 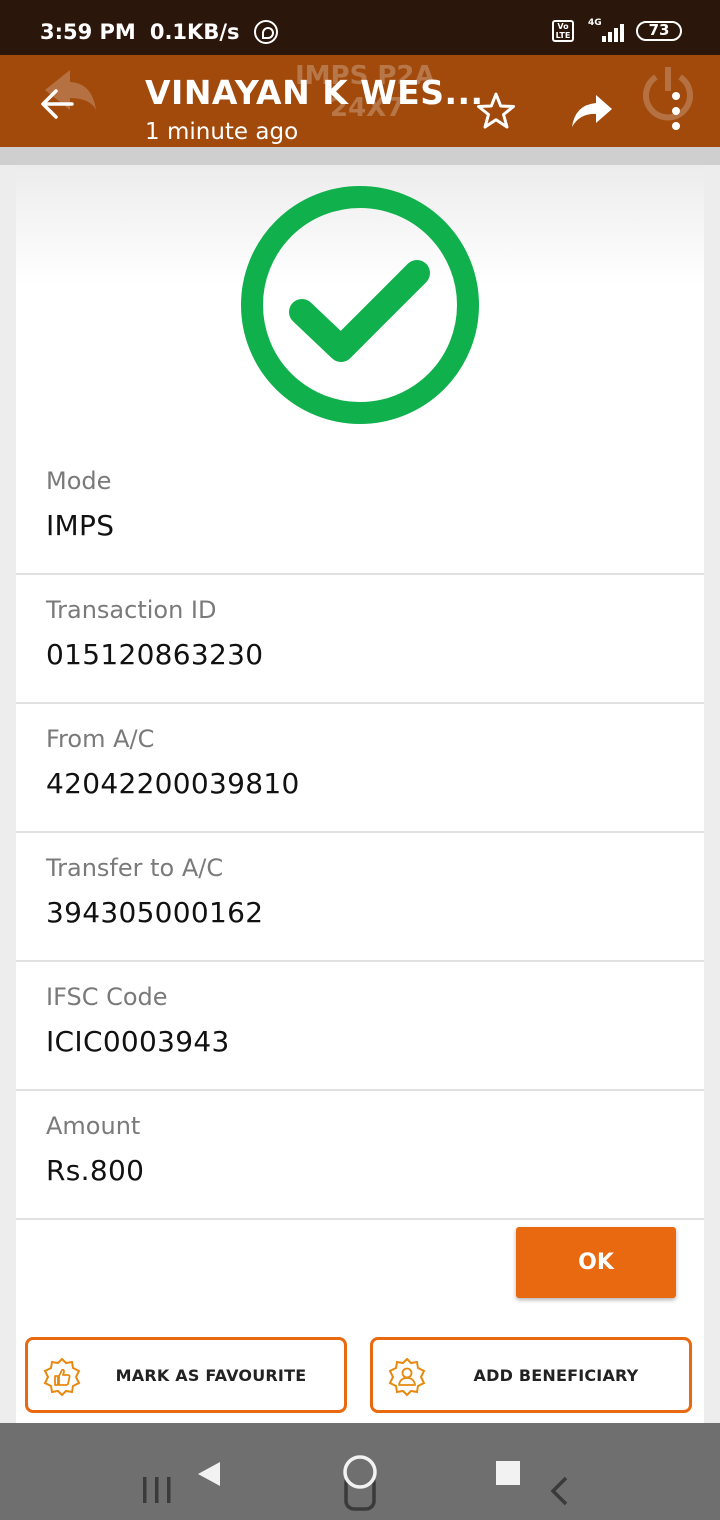 I want to click on detail-row-mode: Mode IMPS, so click(x=360, y=510).